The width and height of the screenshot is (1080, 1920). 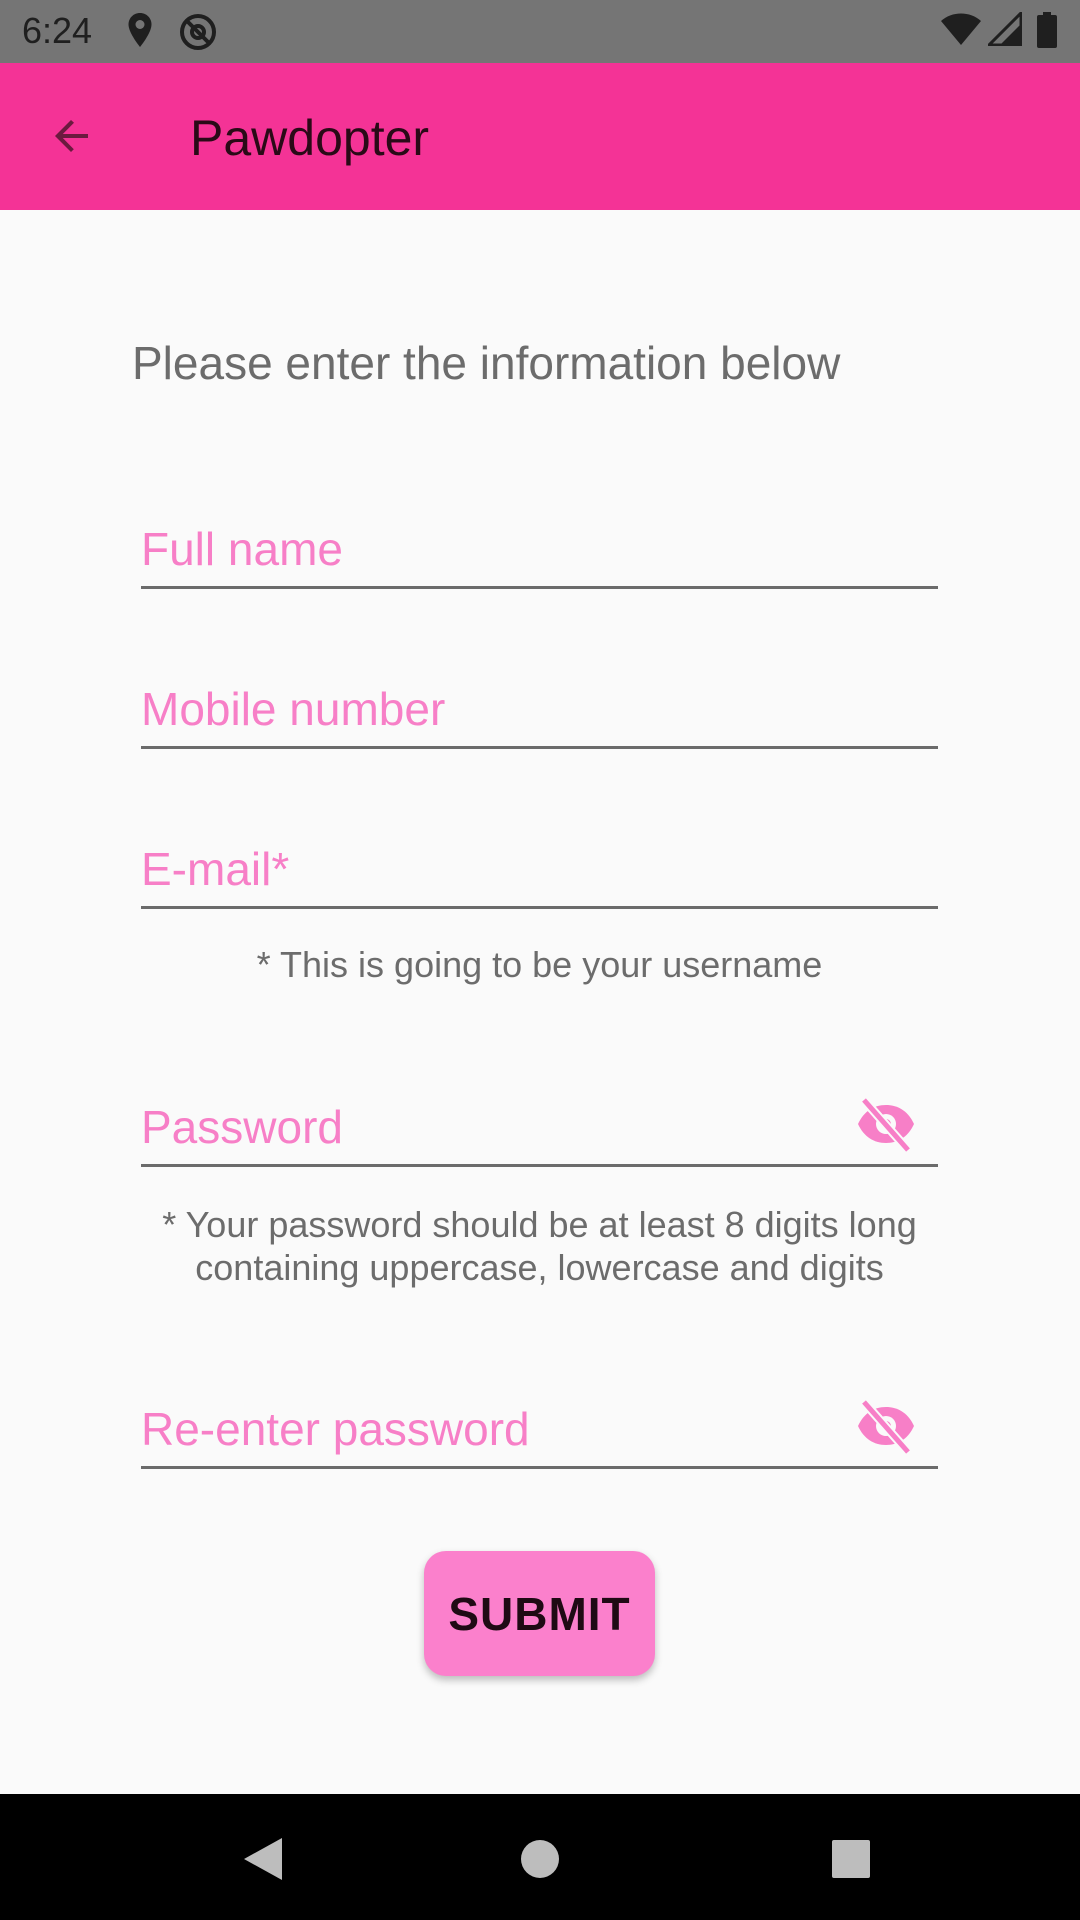 I want to click on mobile-number-input: Mobile number, so click(x=539, y=712).